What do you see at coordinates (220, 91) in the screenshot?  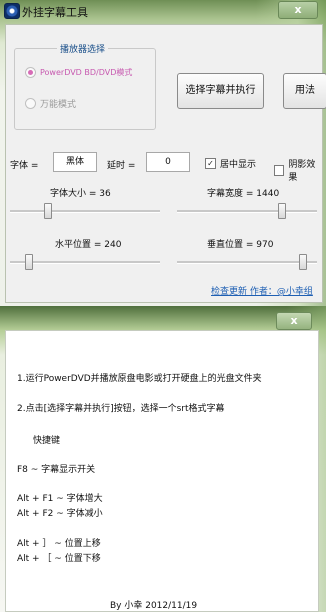 I see `select-subtitle-execute-button: 选择字幕并执行` at bounding box center [220, 91].